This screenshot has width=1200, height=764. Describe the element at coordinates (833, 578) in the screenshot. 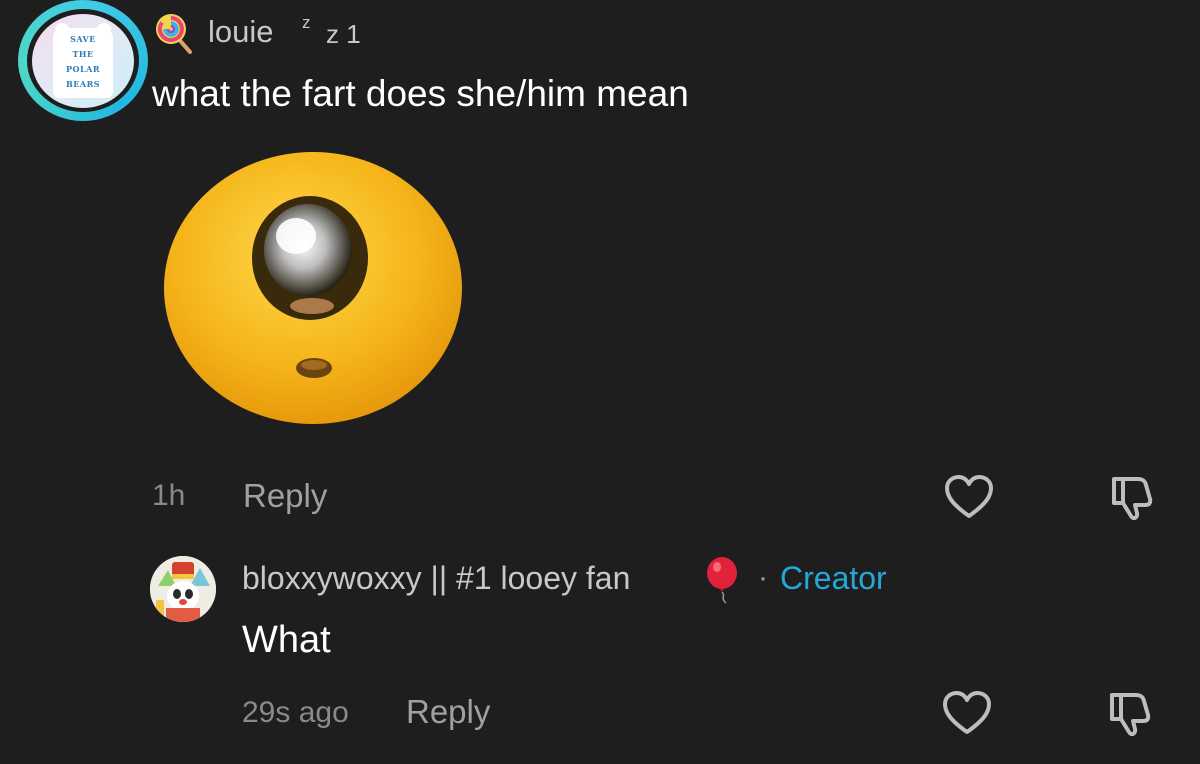

I see `creator-badge: Creator` at that location.